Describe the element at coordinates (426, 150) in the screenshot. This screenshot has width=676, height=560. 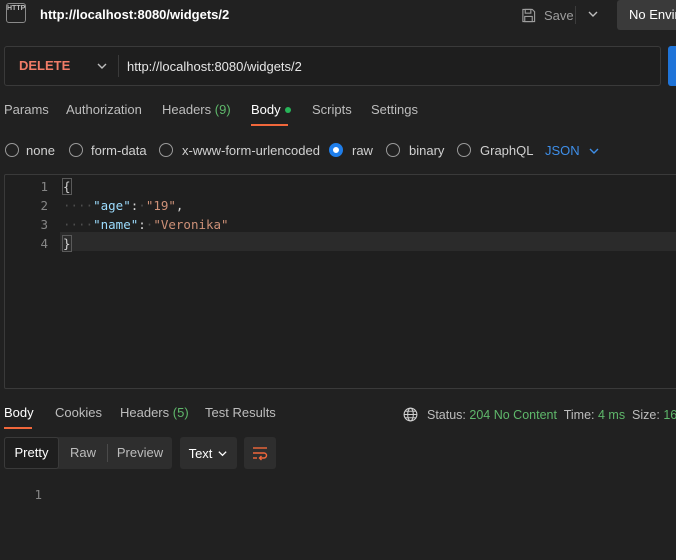
I see `radio-binary-label: binary` at that location.